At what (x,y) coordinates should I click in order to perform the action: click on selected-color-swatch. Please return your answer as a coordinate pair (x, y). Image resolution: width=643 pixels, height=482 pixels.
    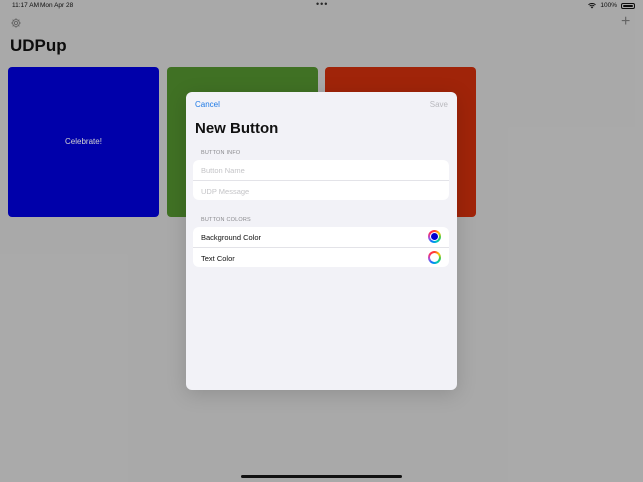
    Looking at the image, I should click on (434, 236).